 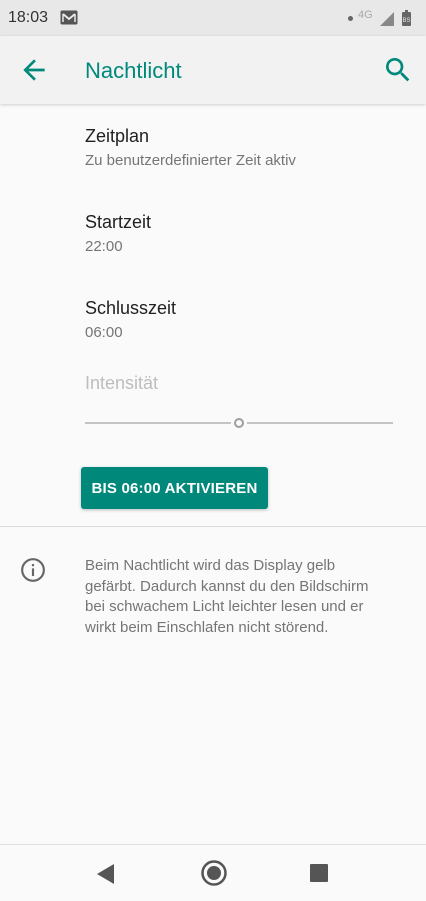 I want to click on status-bar: 18:03 4G BS, so click(x=213, y=18).